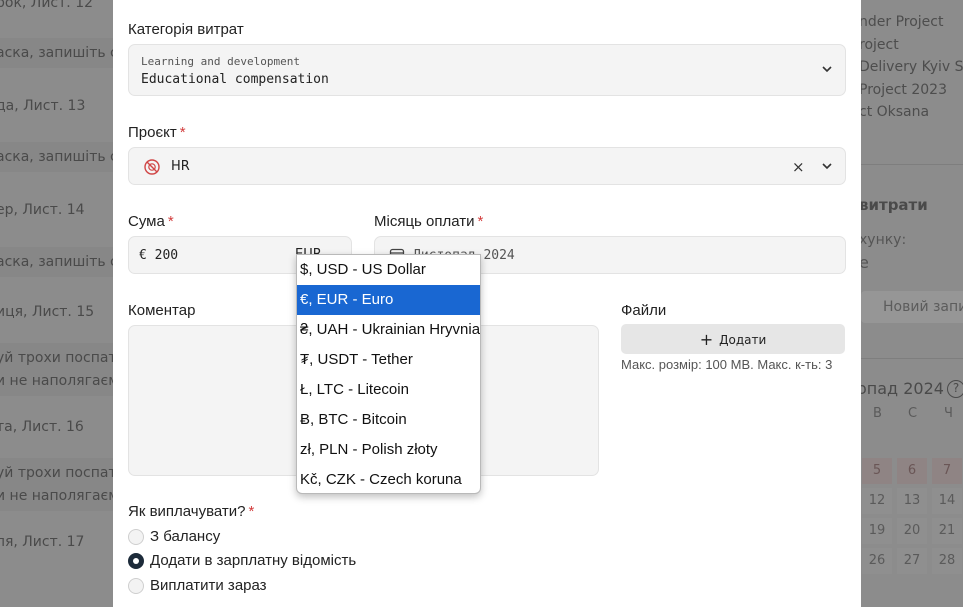 The width and height of the screenshot is (963, 607). What do you see at coordinates (912, 471) in the screenshot?
I see `calendar-day: 6` at bounding box center [912, 471].